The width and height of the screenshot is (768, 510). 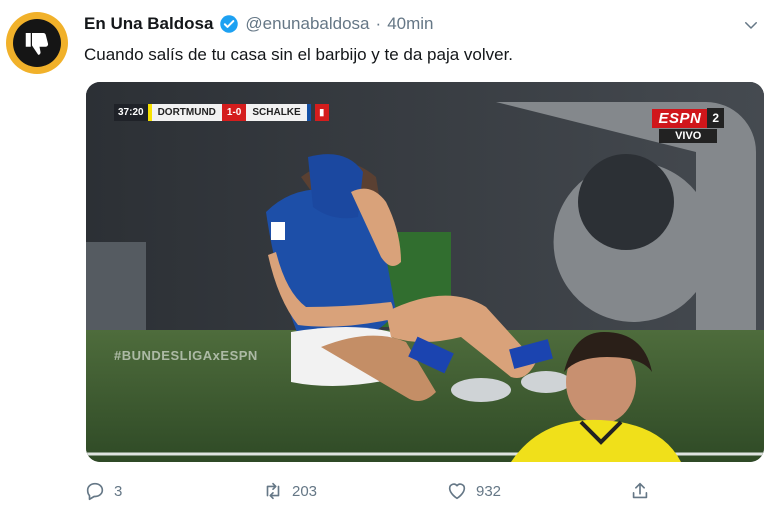 I want to click on away-team: SCHALKE, so click(x=278, y=112).